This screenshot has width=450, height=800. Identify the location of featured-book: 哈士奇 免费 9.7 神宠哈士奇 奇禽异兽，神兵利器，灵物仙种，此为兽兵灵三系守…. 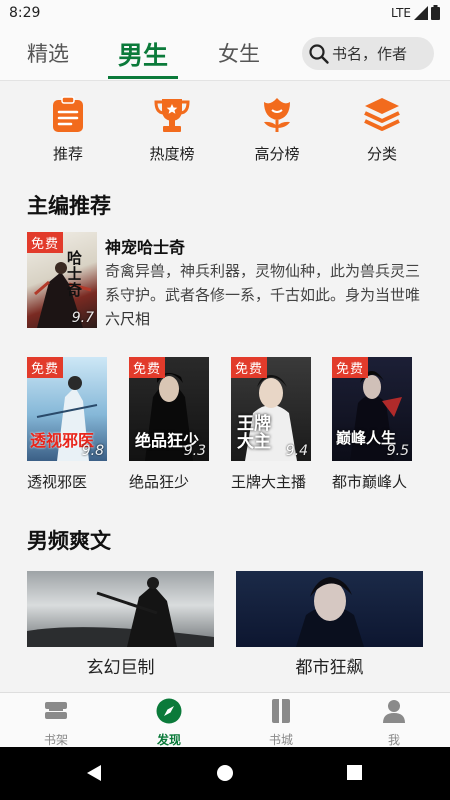
(229, 282).